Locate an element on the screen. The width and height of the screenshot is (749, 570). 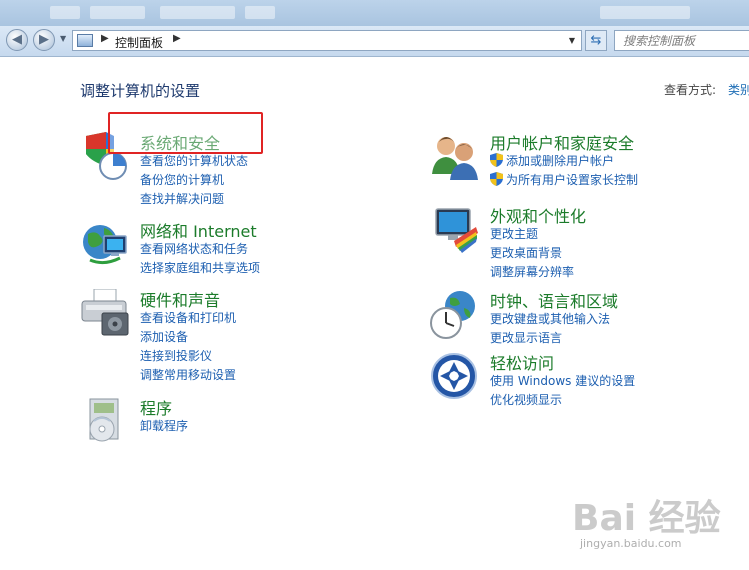
link-view-computer-status: 查看您的计算机状态 is located at coordinates (194, 161).